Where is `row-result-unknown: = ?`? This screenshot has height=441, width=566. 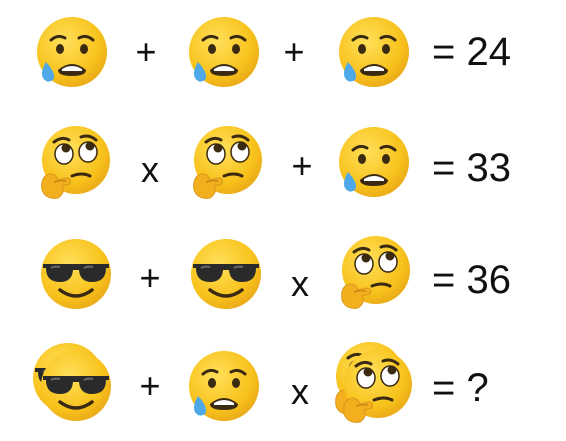
row-result-unknown: = ? is located at coordinates (460, 388).